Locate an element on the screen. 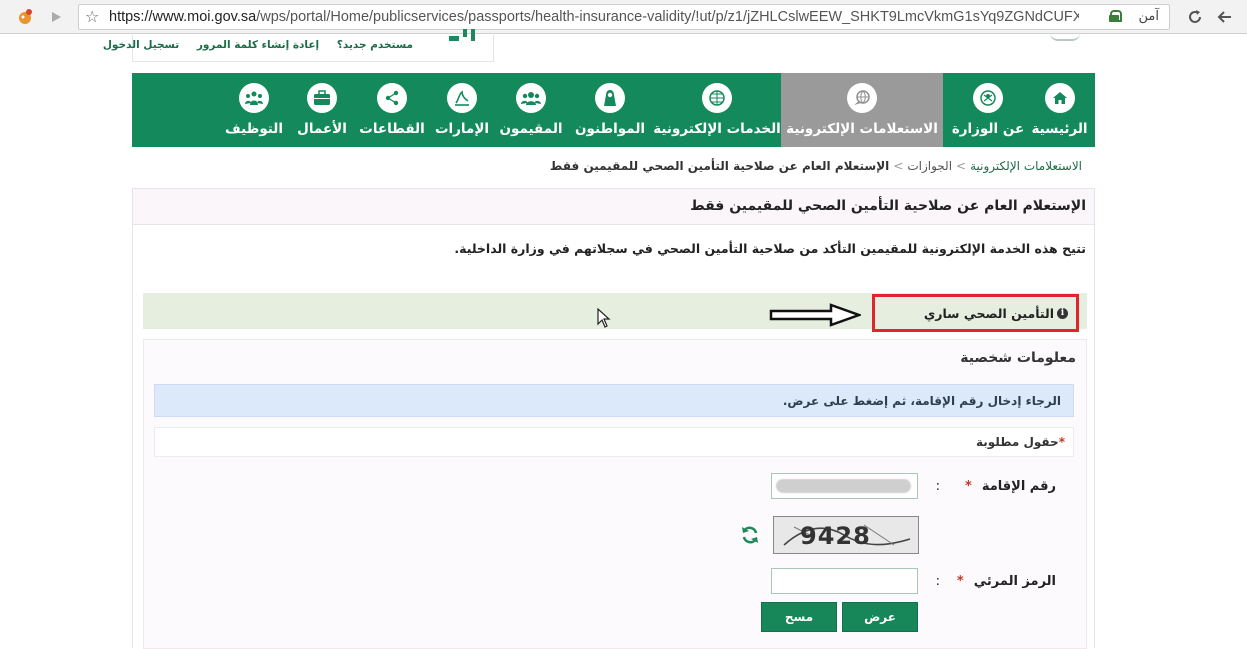 The height and width of the screenshot is (649, 1247). iqama-label: رقم الإقامة is located at coordinates (1018, 486).